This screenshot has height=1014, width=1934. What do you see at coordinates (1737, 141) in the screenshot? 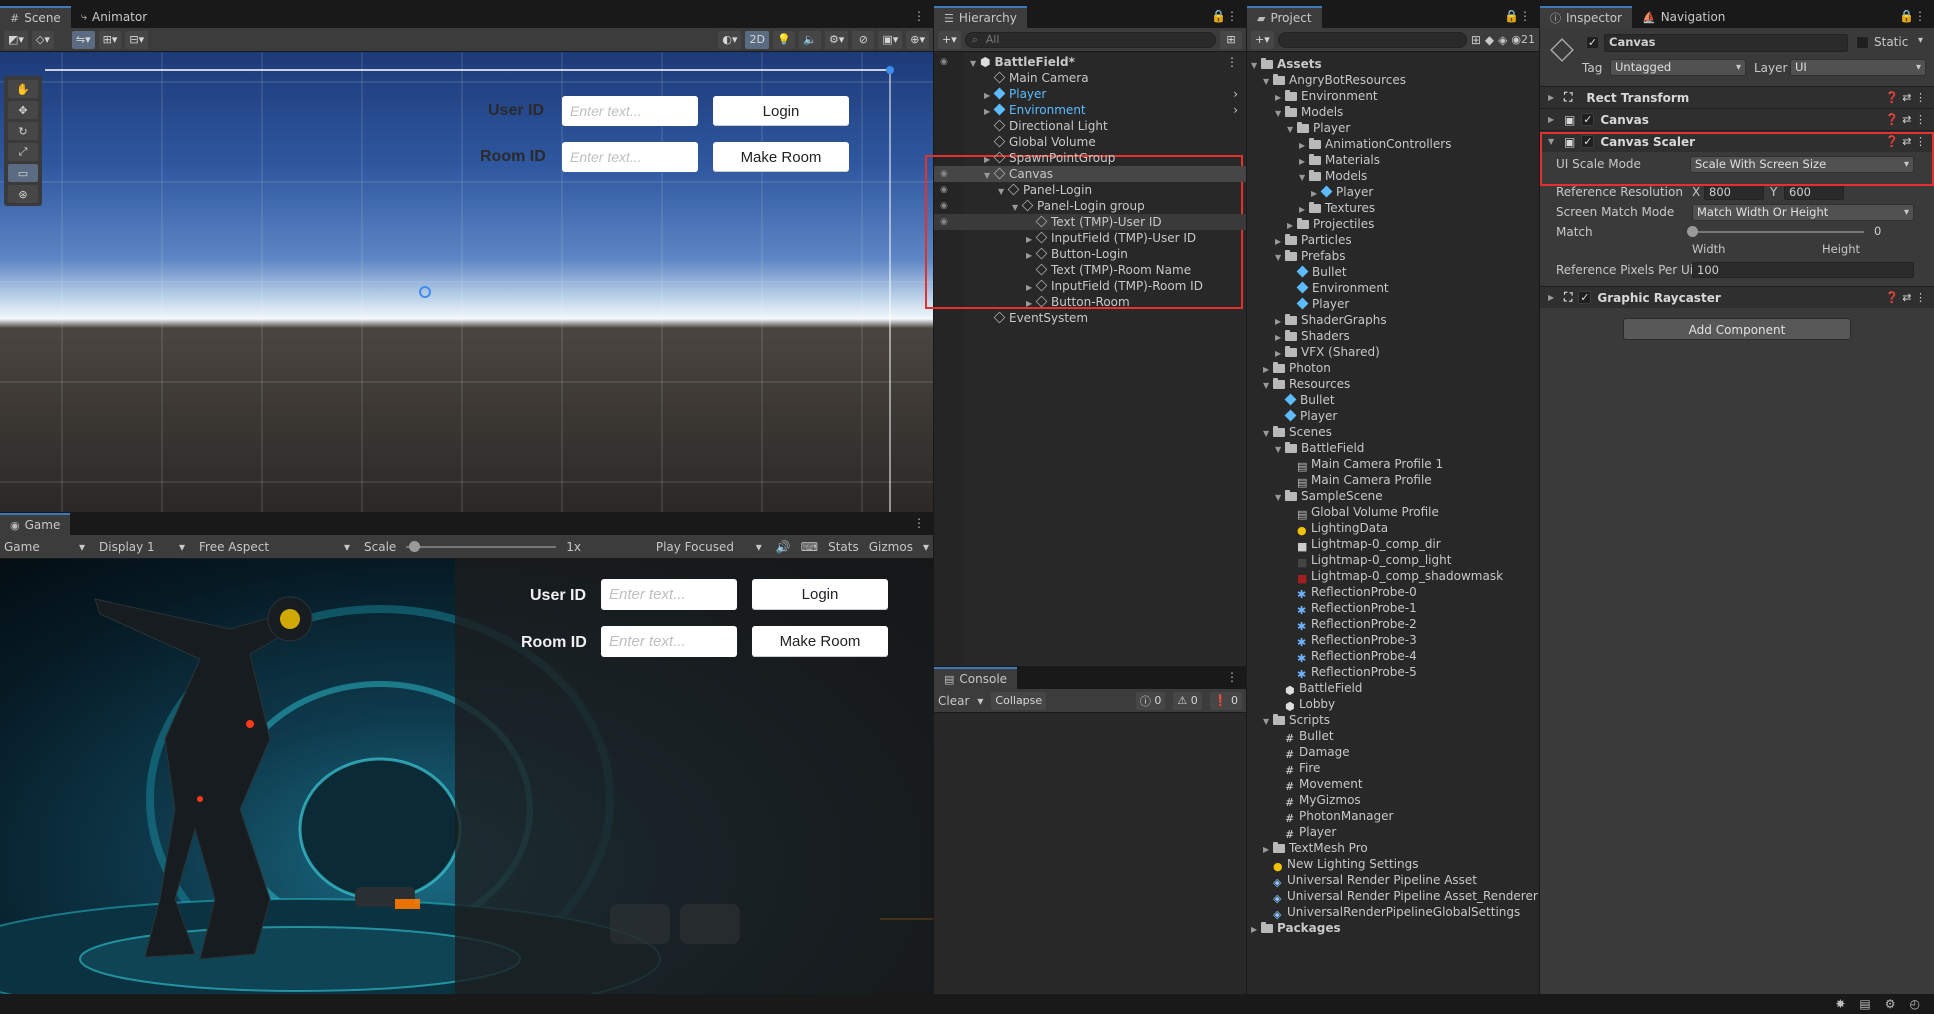
I see `canvas-scaler-header: ▼ ▣ ✓ Canvas Scaler ❓ ⇄ ⋮` at bounding box center [1737, 141].